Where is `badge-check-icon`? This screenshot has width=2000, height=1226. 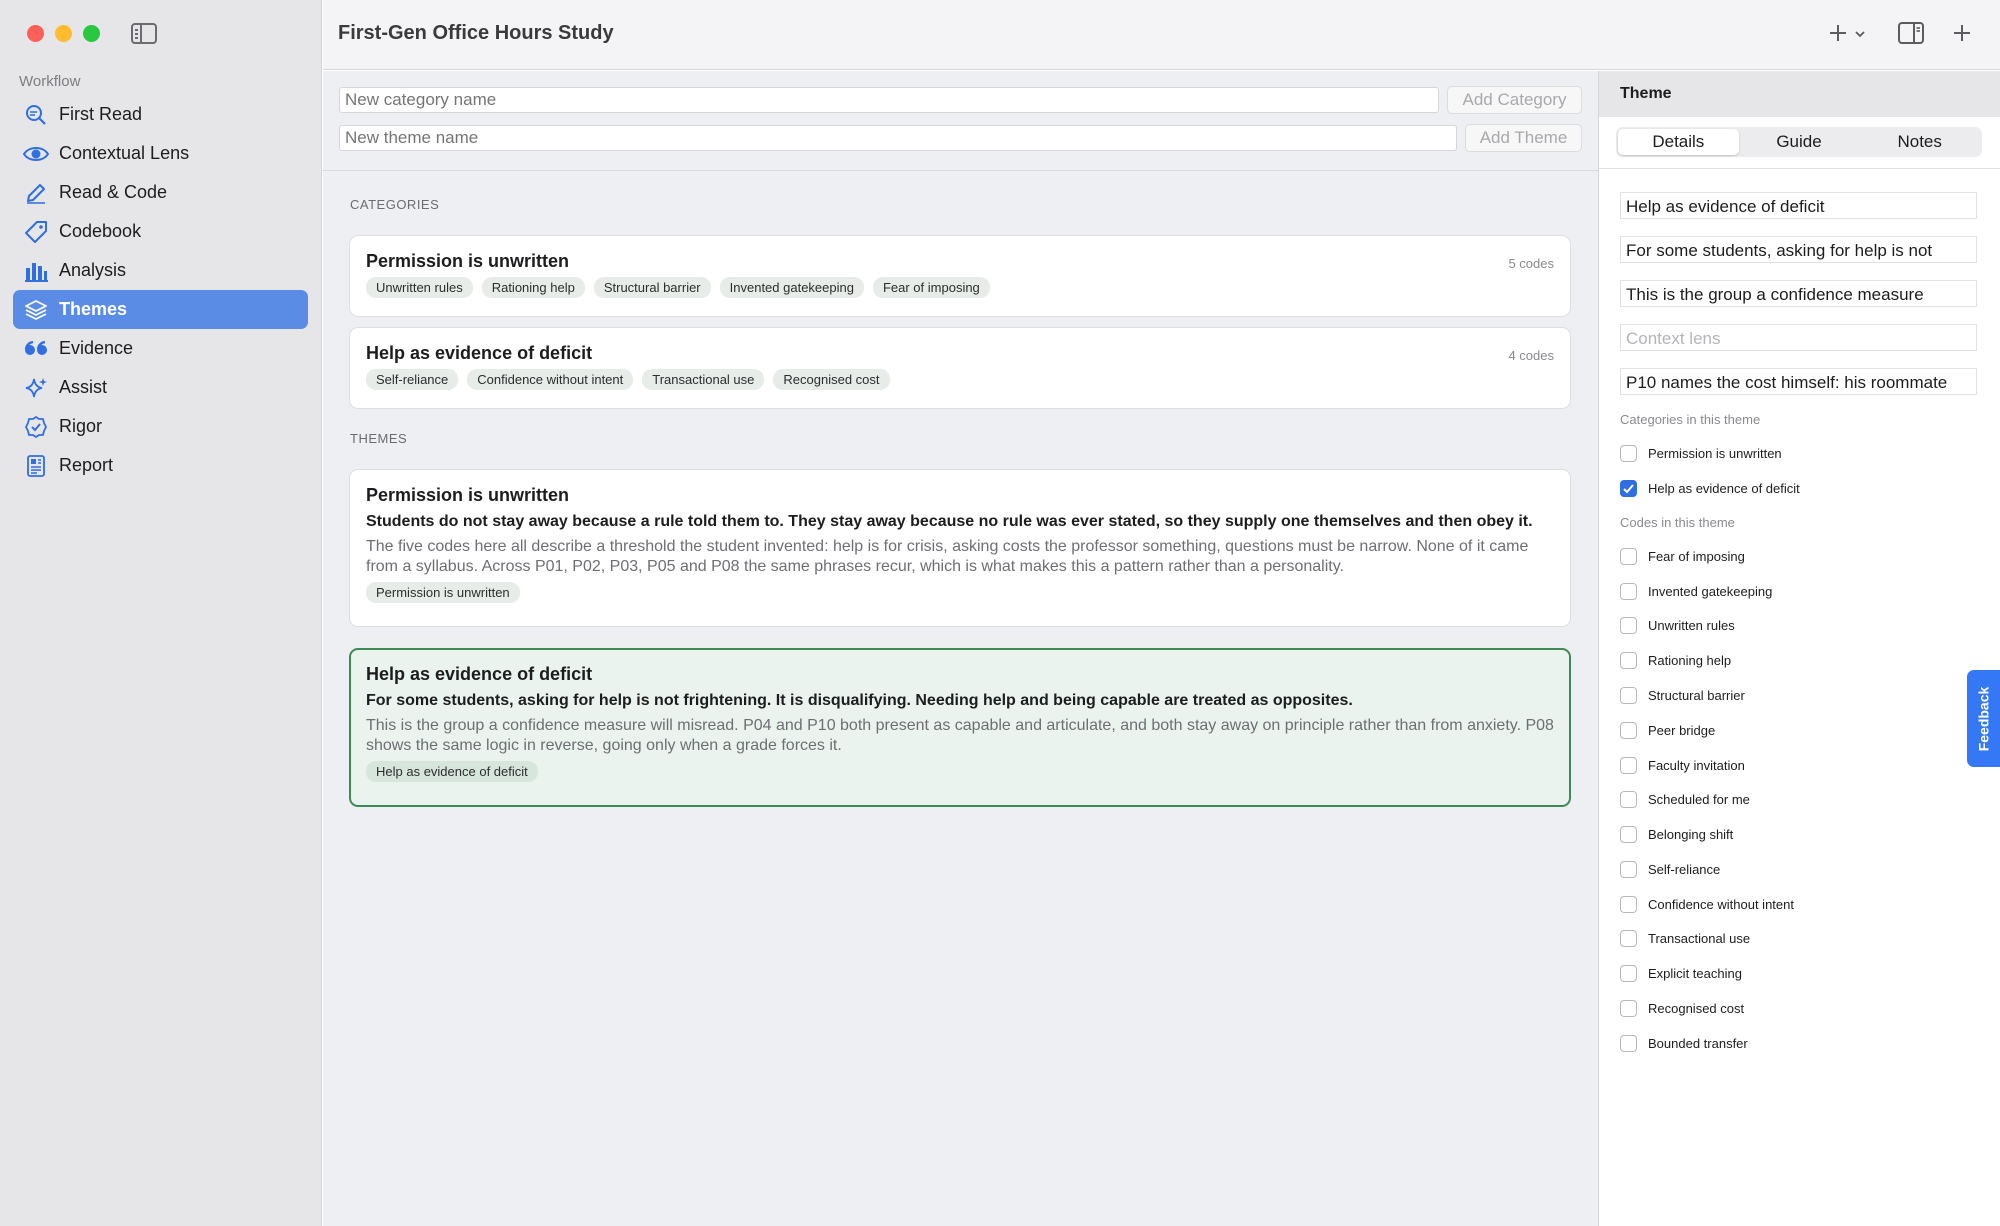
badge-check-icon is located at coordinates (36, 427).